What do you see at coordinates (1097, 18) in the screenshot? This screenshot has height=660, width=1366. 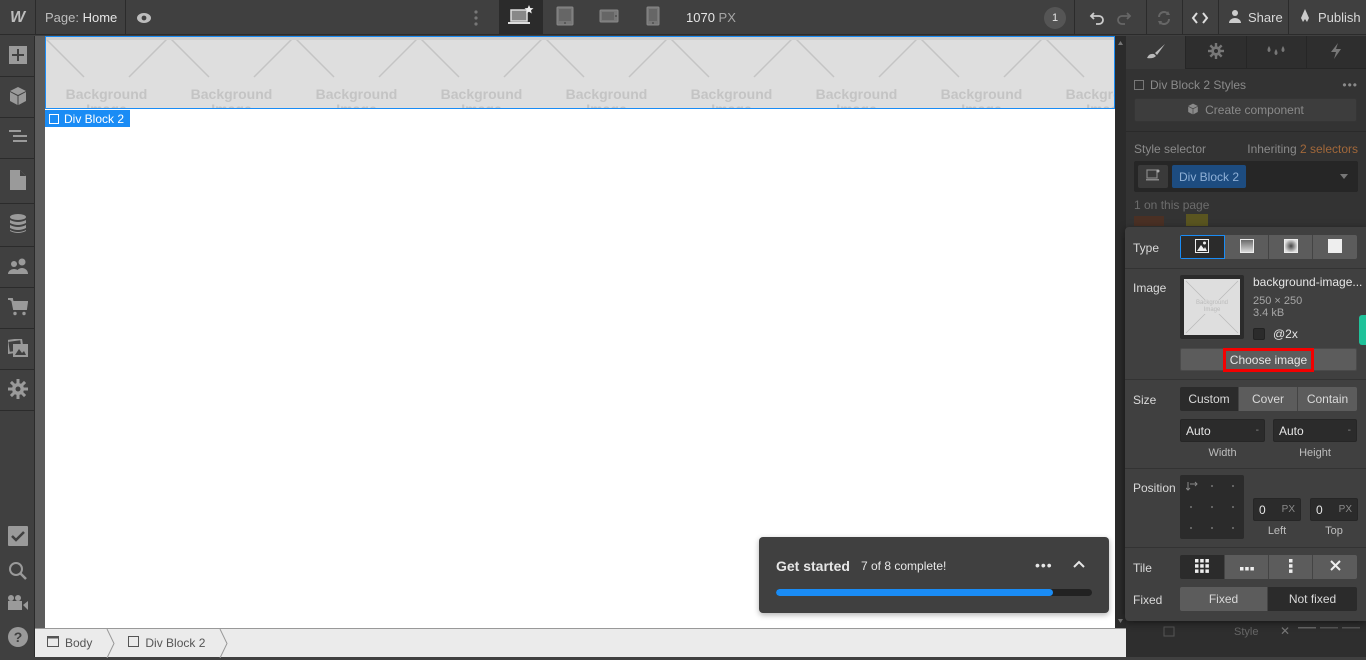 I see `undo-icon` at bounding box center [1097, 18].